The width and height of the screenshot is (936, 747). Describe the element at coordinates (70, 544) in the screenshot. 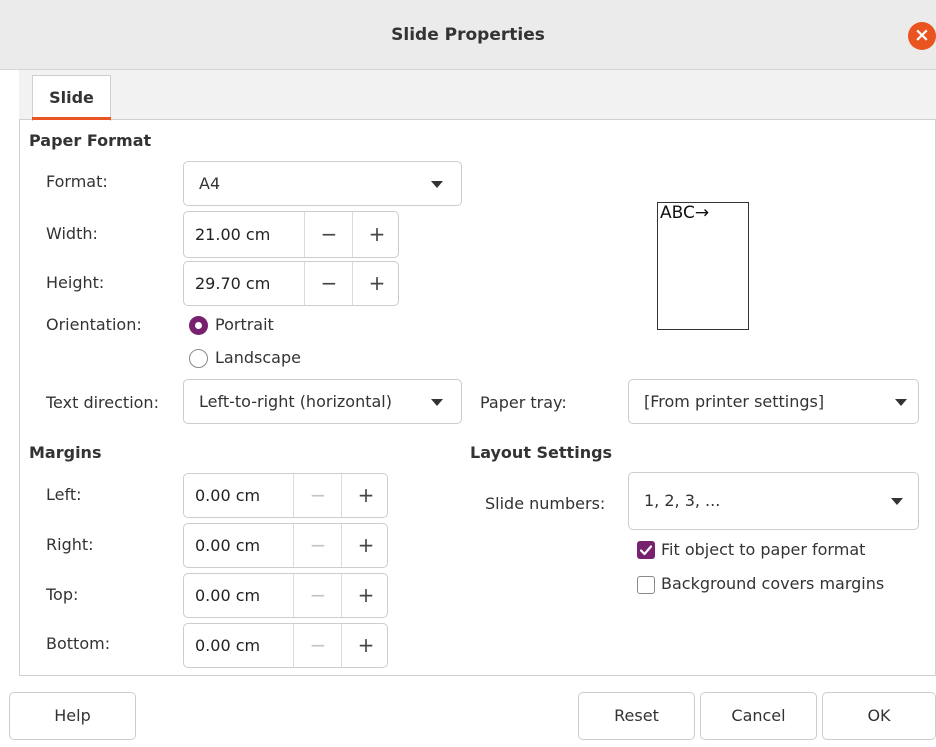

I see `margin-right-label: Right:` at that location.